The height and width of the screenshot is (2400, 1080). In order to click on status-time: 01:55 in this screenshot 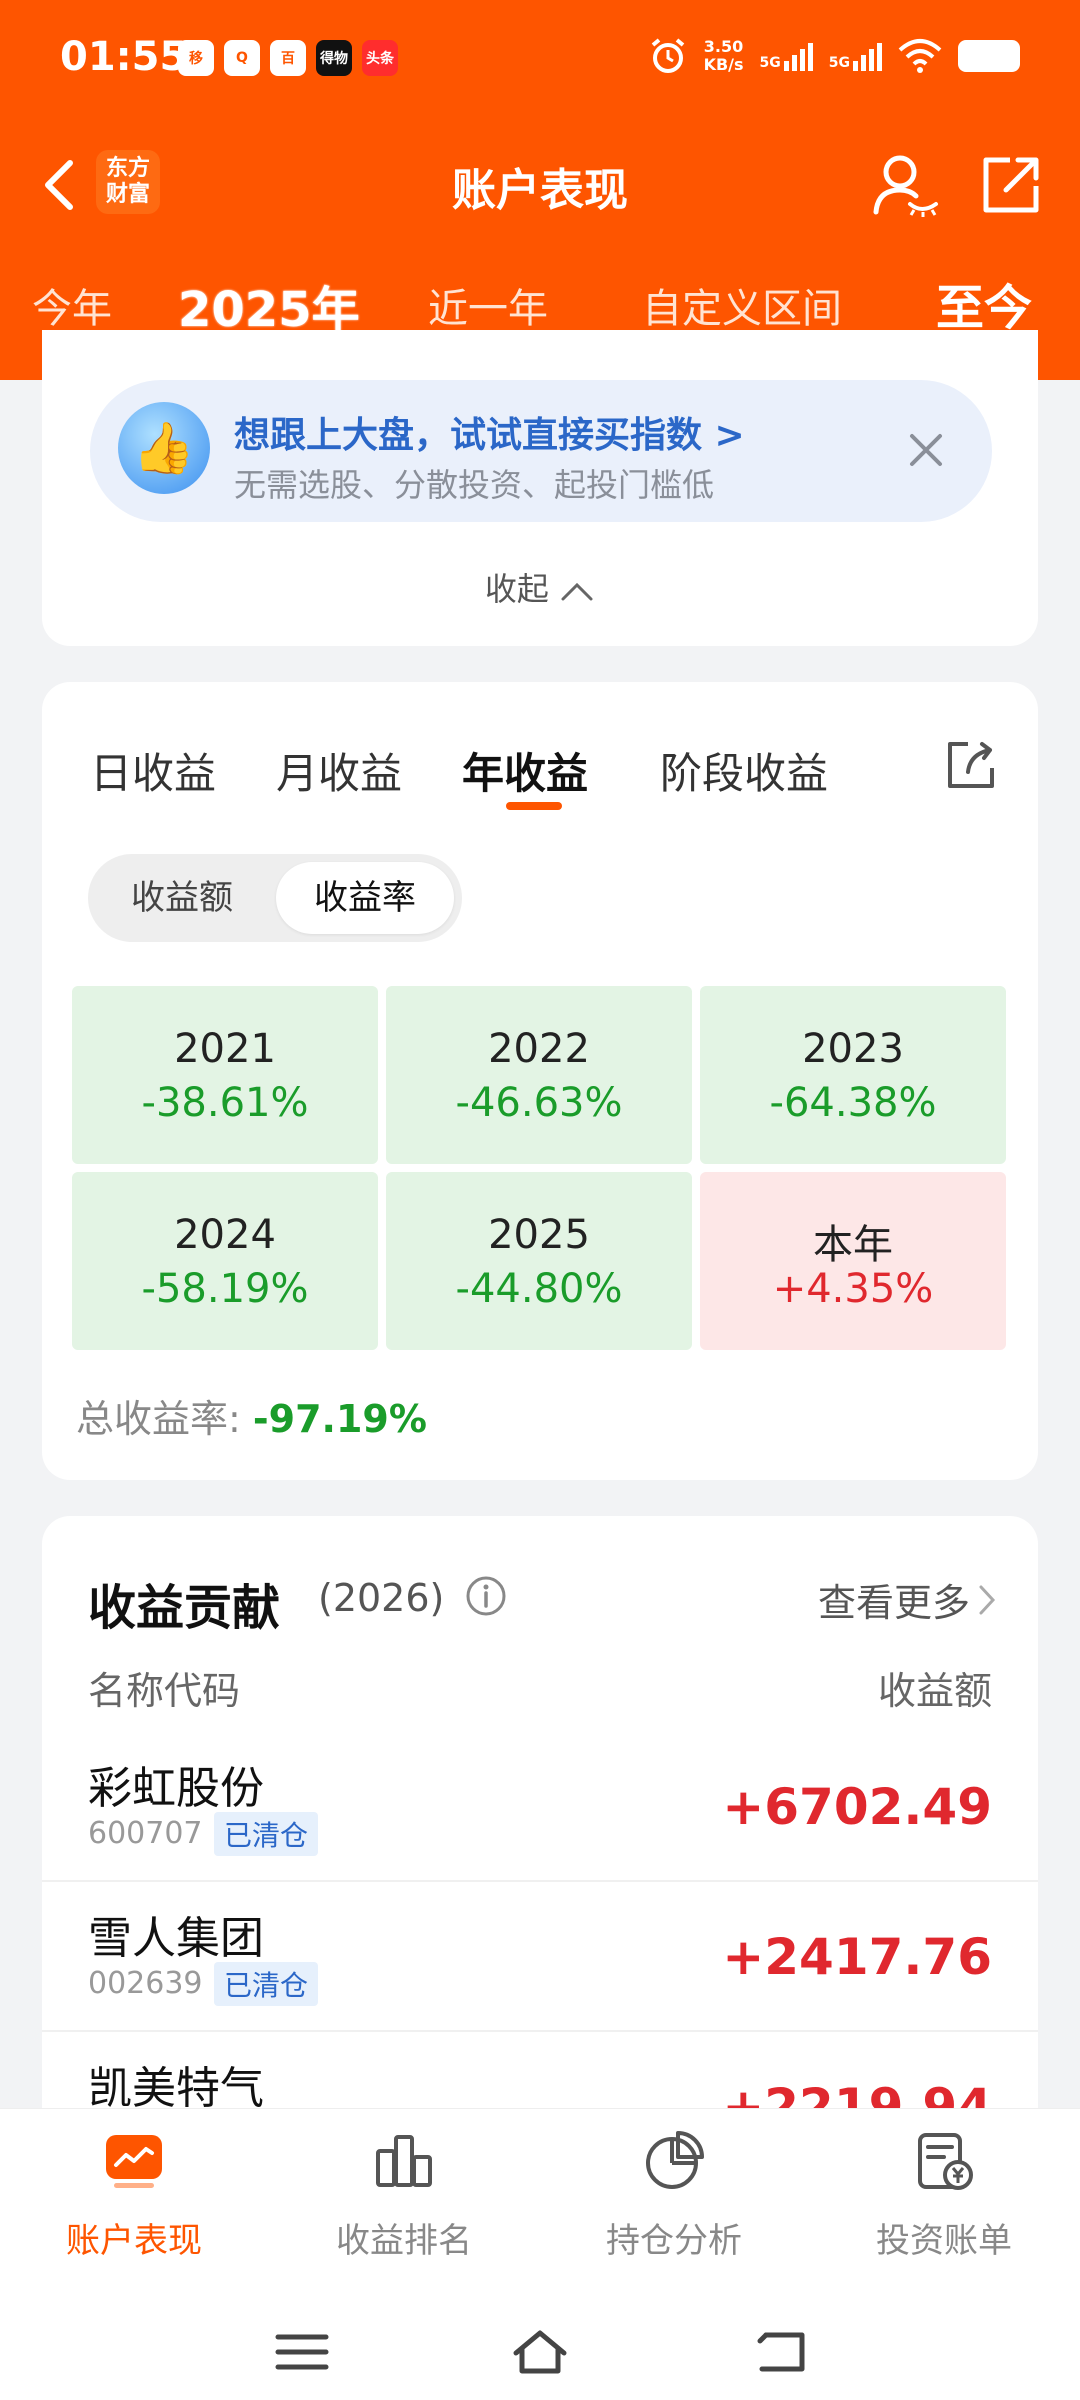, I will do `click(124, 57)`.